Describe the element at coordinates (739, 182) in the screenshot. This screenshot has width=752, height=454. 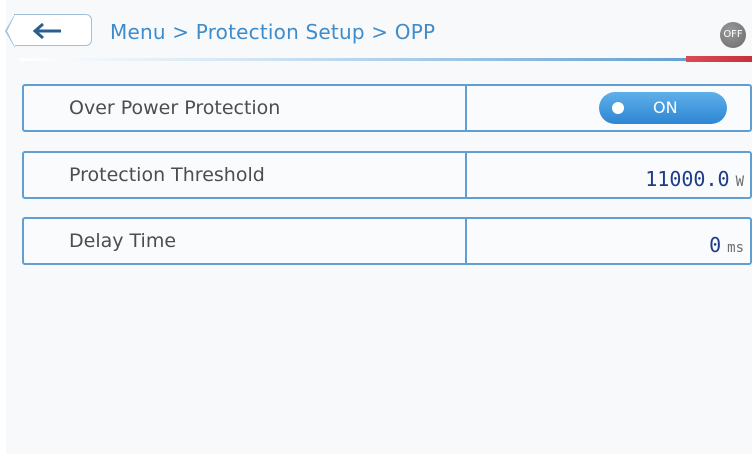
I see `threshold-unit: W` at that location.